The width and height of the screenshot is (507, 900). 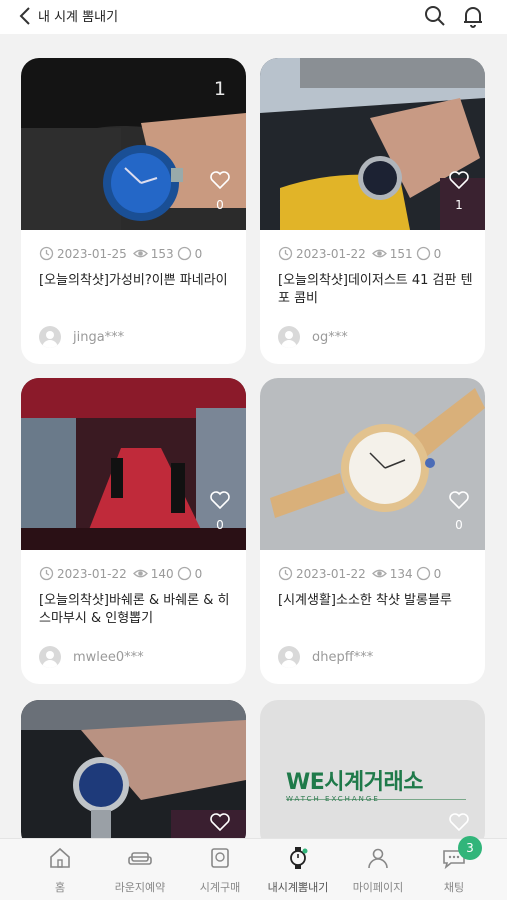 What do you see at coordinates (299, 858) in the screenshot?
I see `watch-icon` at bounding box center [299, 858].